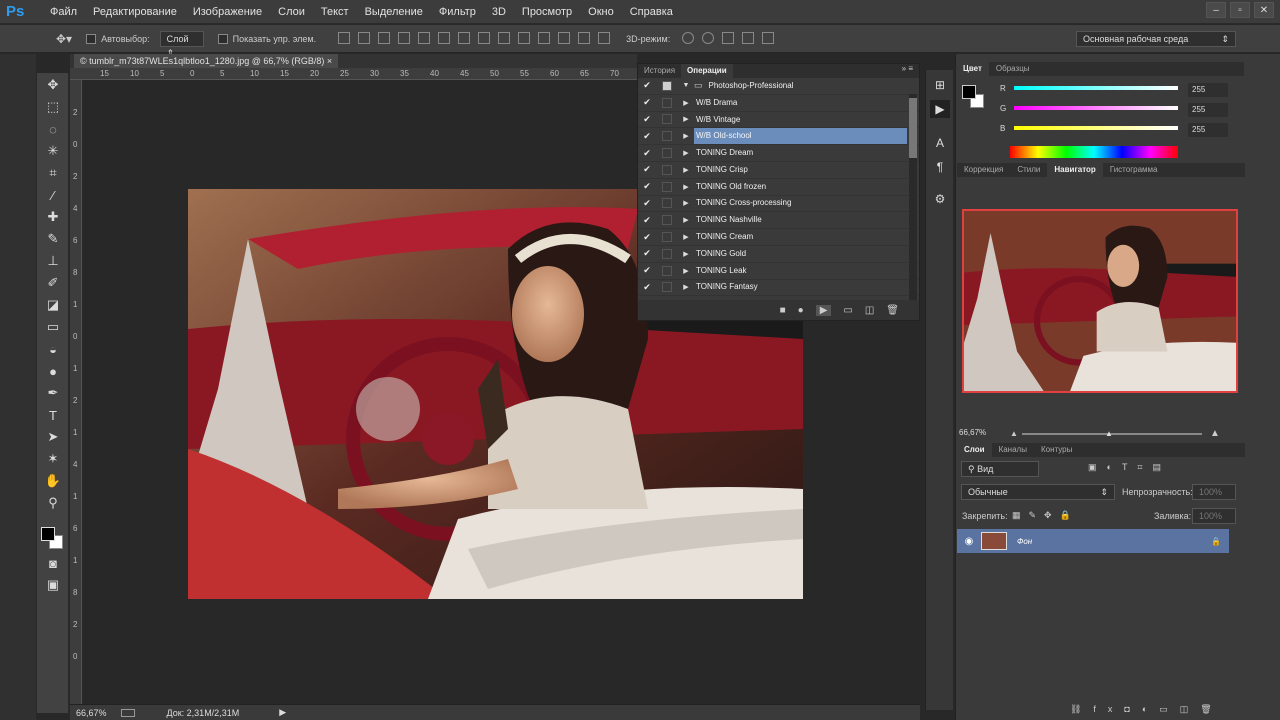  I want to click on menu-window: Окно, so click(601, 12).